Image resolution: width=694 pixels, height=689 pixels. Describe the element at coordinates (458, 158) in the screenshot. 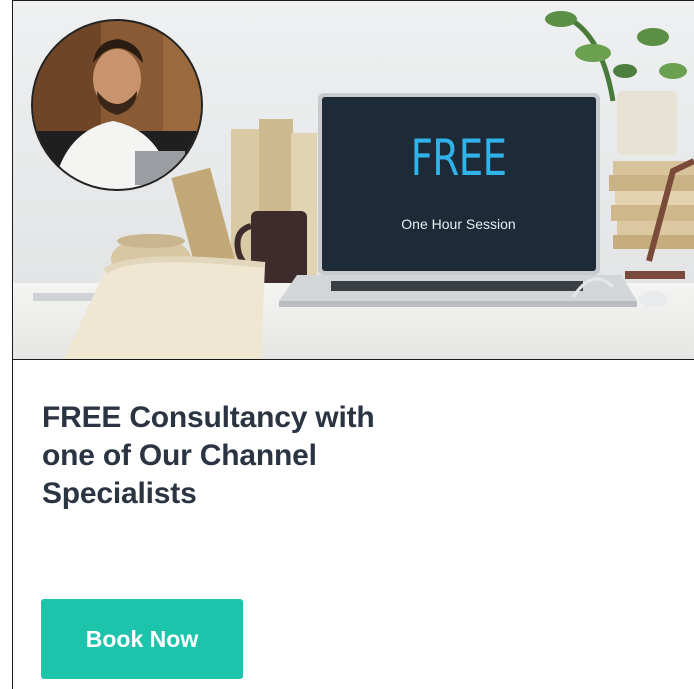

I see `screen-headline: FREE` at that location.